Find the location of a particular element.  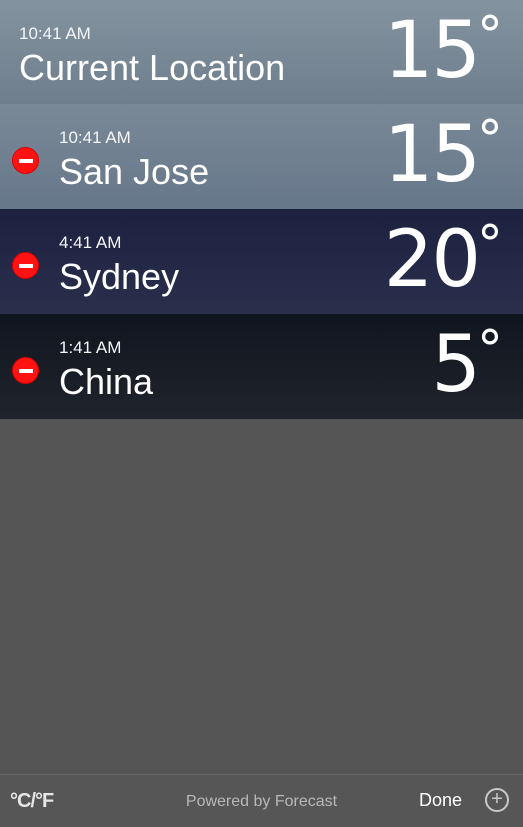

location-temperature: 5° is located at coordinates (467, 365).